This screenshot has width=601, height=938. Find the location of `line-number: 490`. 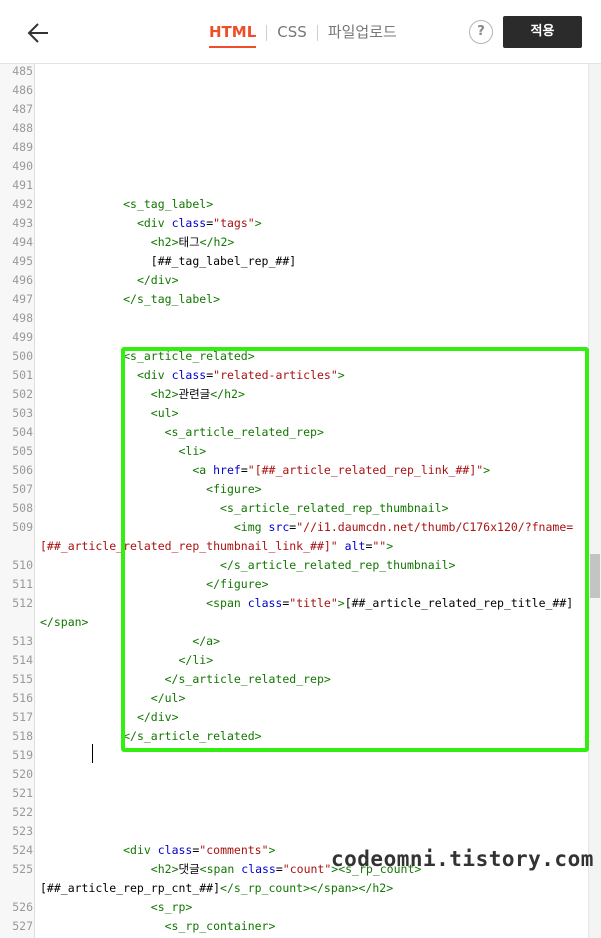

line-number: 490 is located at coordinates (22, 166).